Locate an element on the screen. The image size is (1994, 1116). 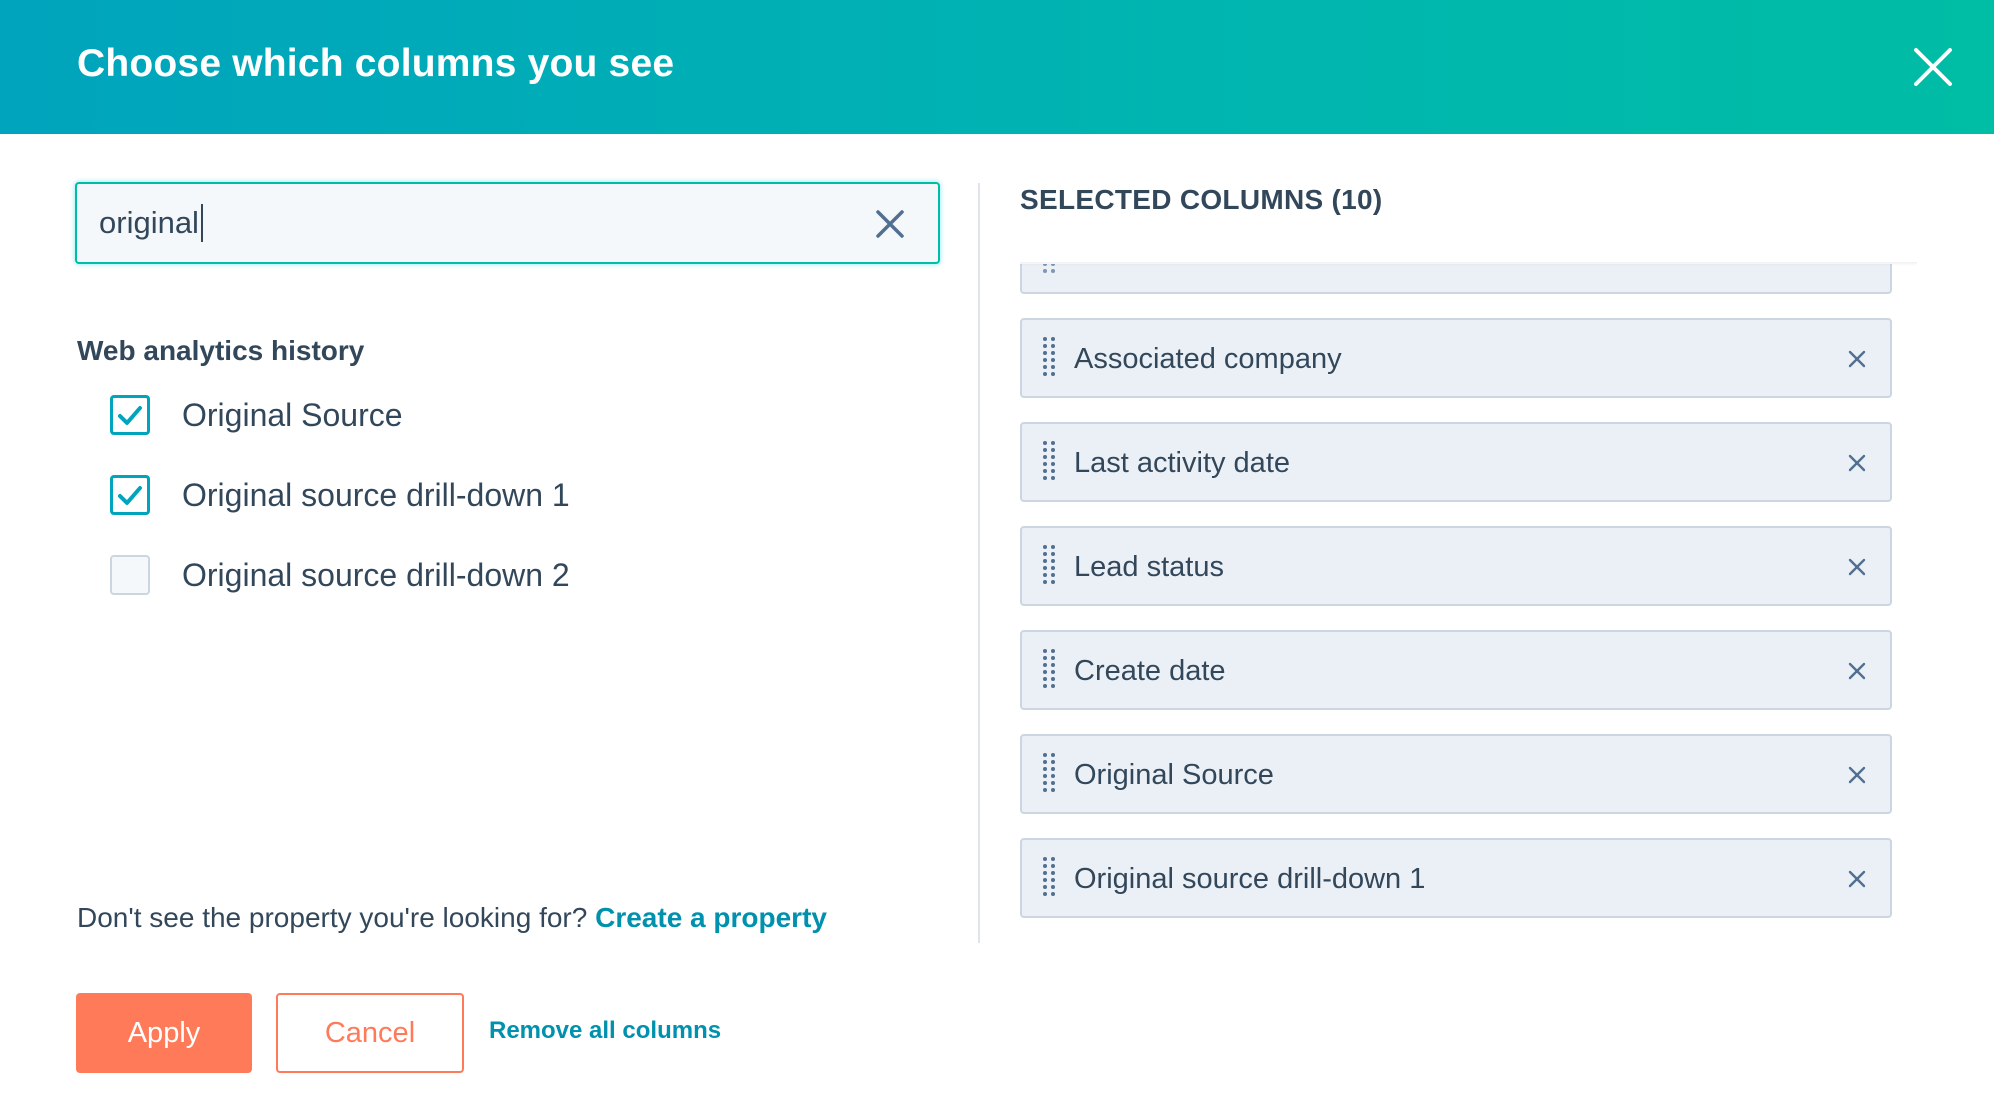
property-label: Original source drill-down 1 is located at coordinates (376, 494).